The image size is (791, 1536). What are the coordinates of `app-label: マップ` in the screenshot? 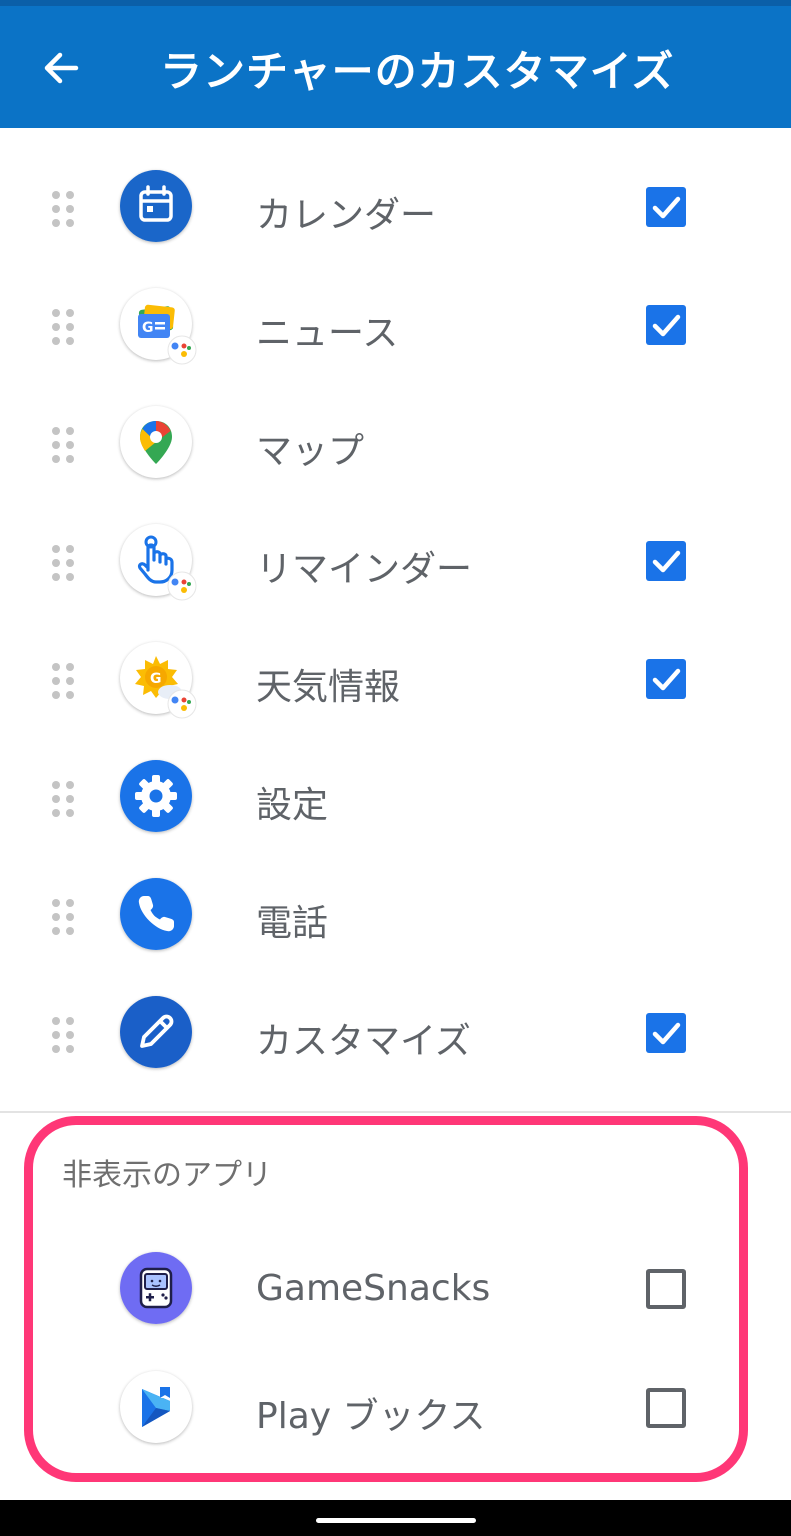 It's located at (310, 451).